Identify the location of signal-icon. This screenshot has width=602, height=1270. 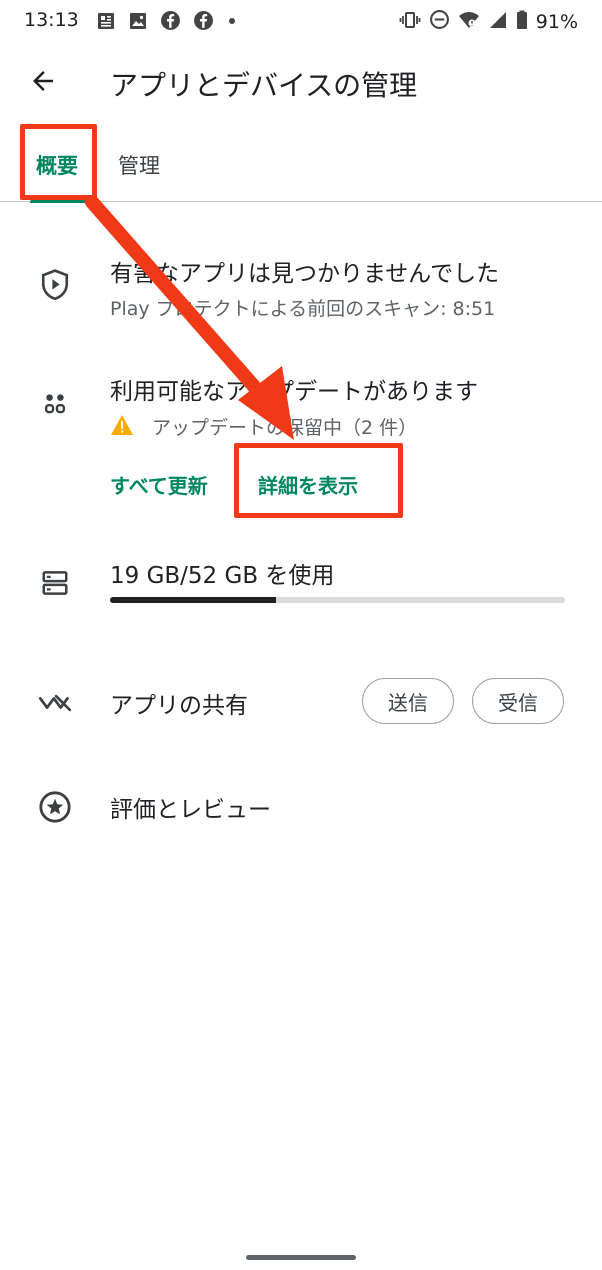
(498, 22).